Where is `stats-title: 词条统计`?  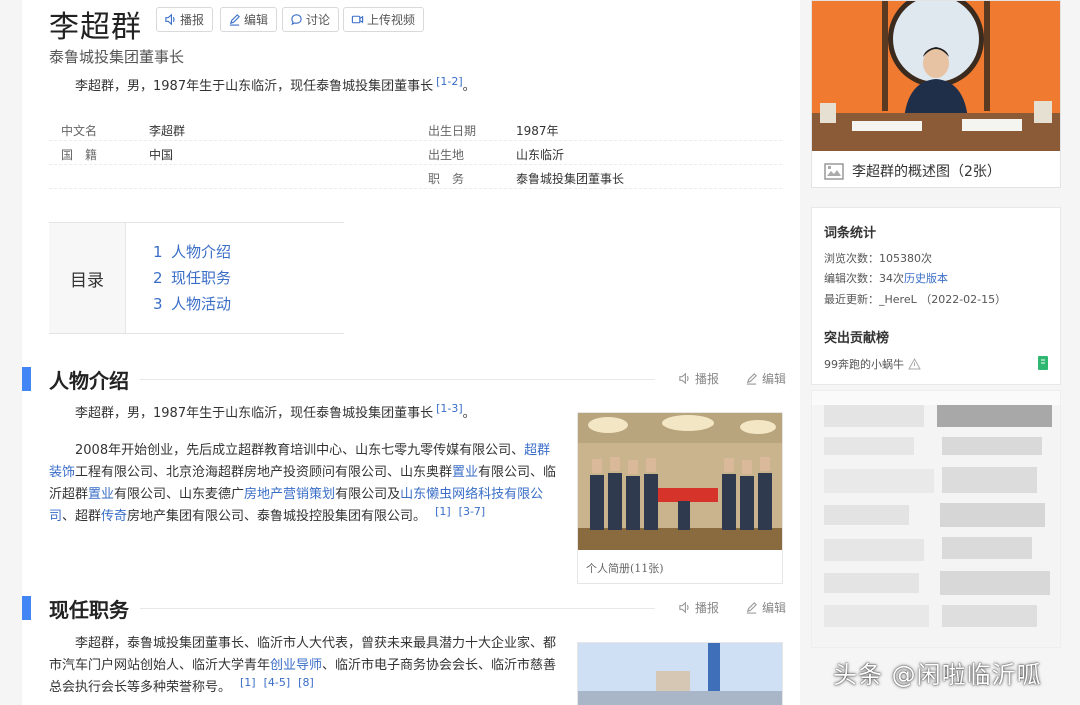 stats-title: 词条统计 is located at coordinates (850, 233).